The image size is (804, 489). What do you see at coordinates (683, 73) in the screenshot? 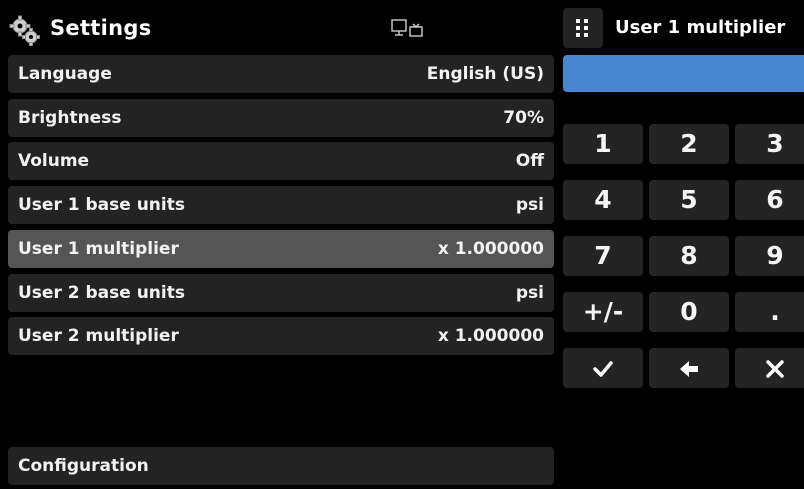
I see `value-entry-field` at bounding box center [683, 73].